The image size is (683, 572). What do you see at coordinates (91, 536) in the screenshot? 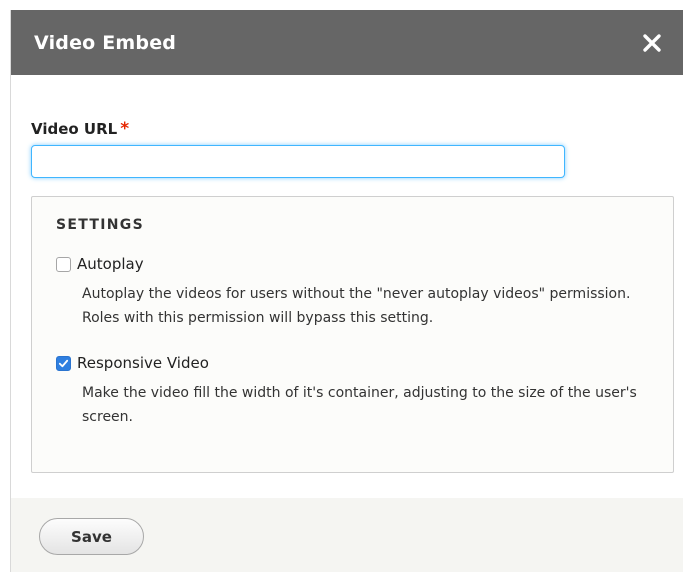
I see `save-button: Save` at bounding box center [91, 536].